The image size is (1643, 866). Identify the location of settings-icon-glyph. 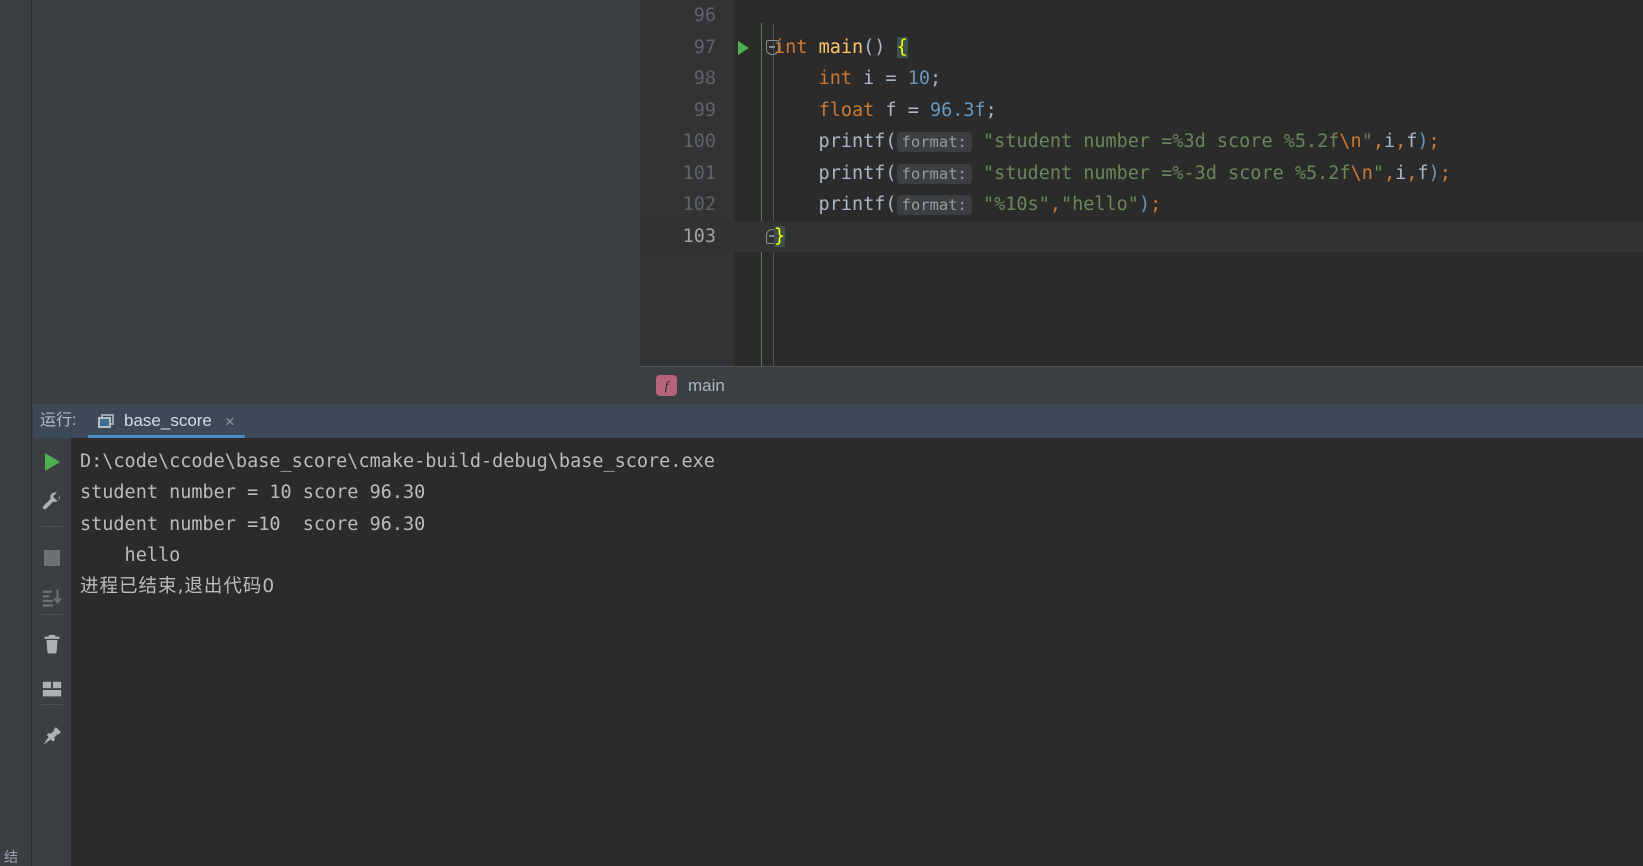
(51, 501).